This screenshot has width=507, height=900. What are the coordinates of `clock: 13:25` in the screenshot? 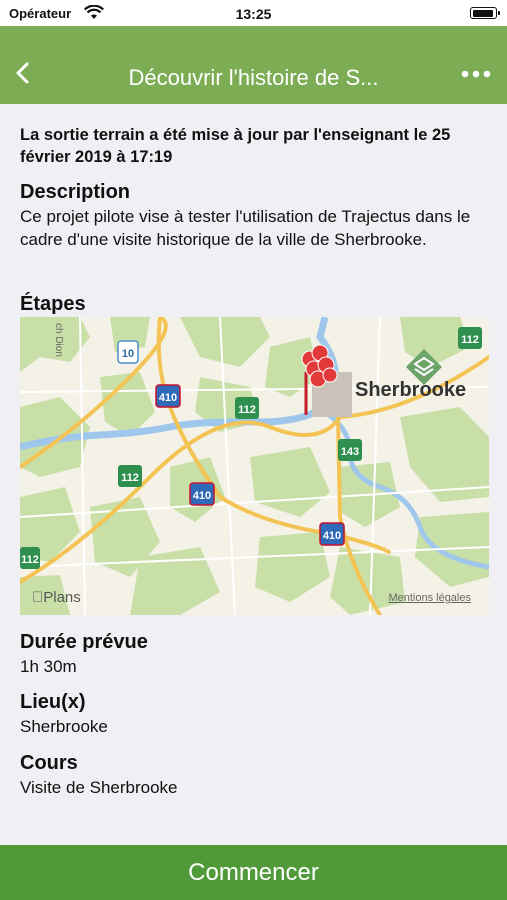 It's located at (253, 14).